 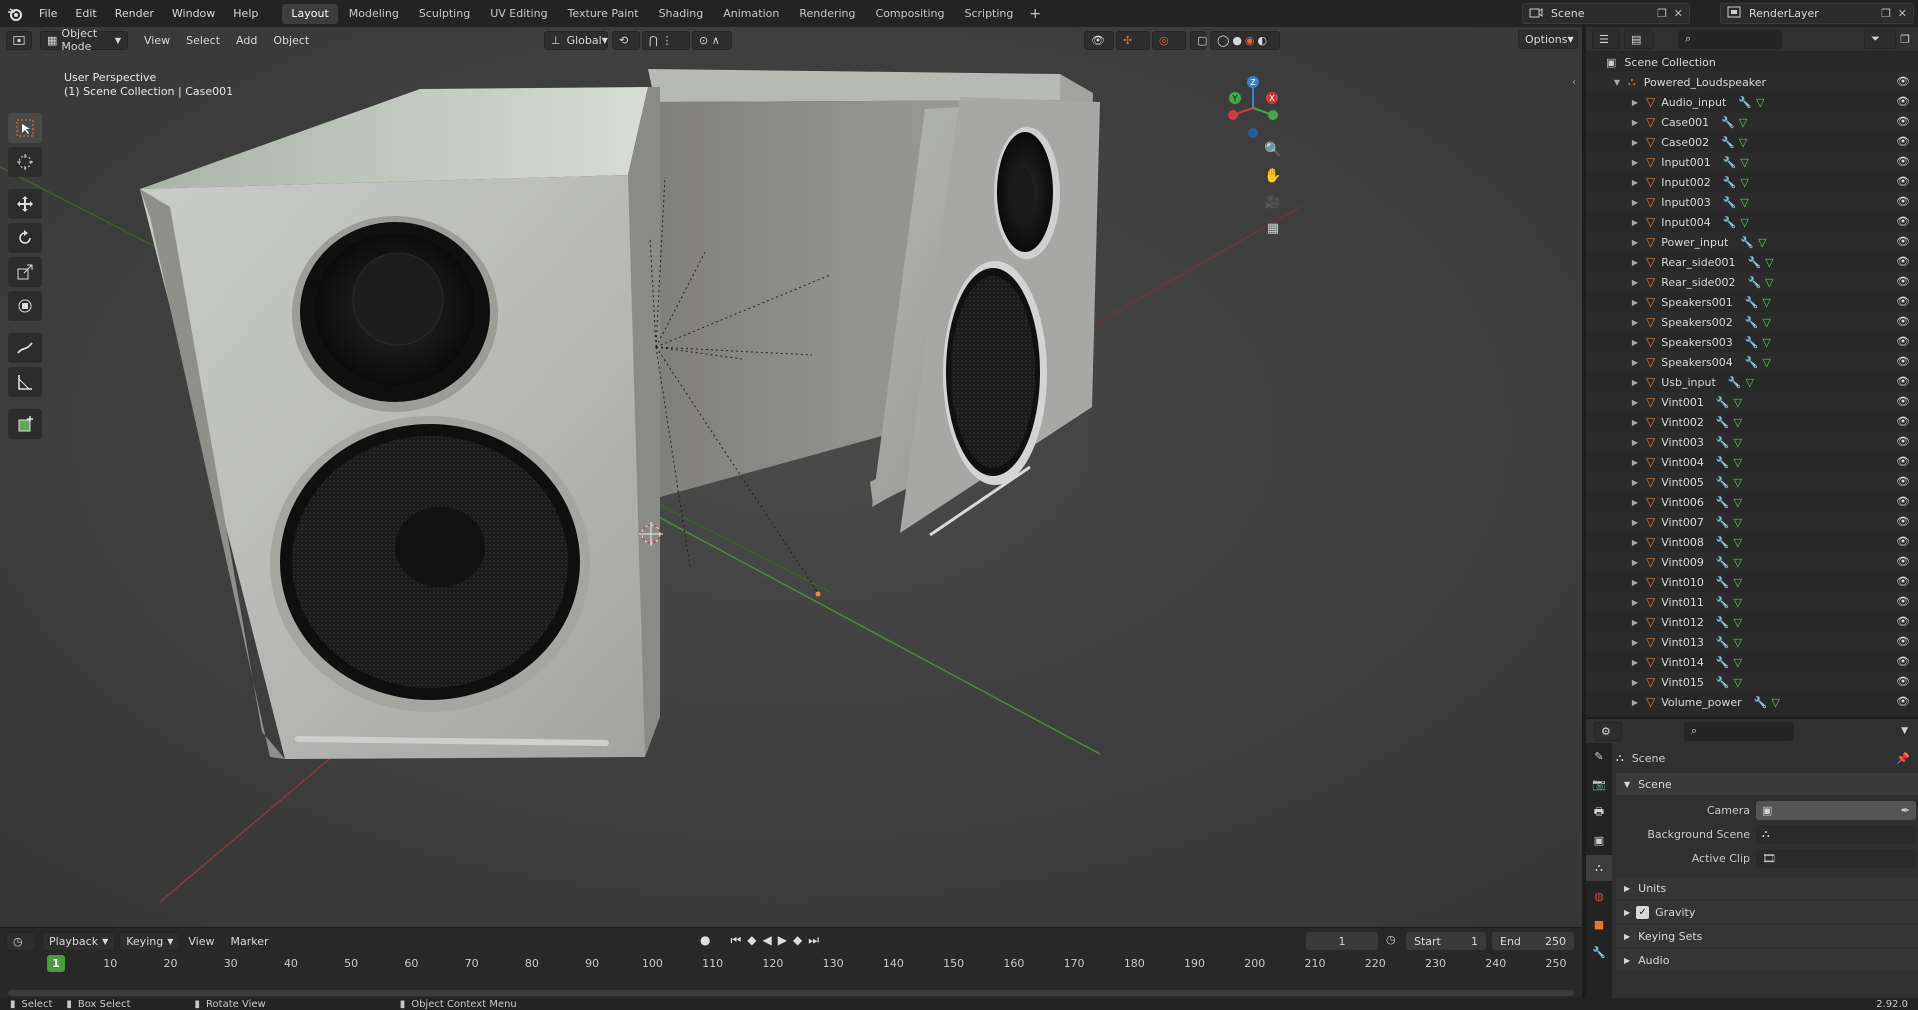 What do you see at coordinates (25, 348) in the screenshot?
I see `annotate-tool` at bounding box center [25, 348].